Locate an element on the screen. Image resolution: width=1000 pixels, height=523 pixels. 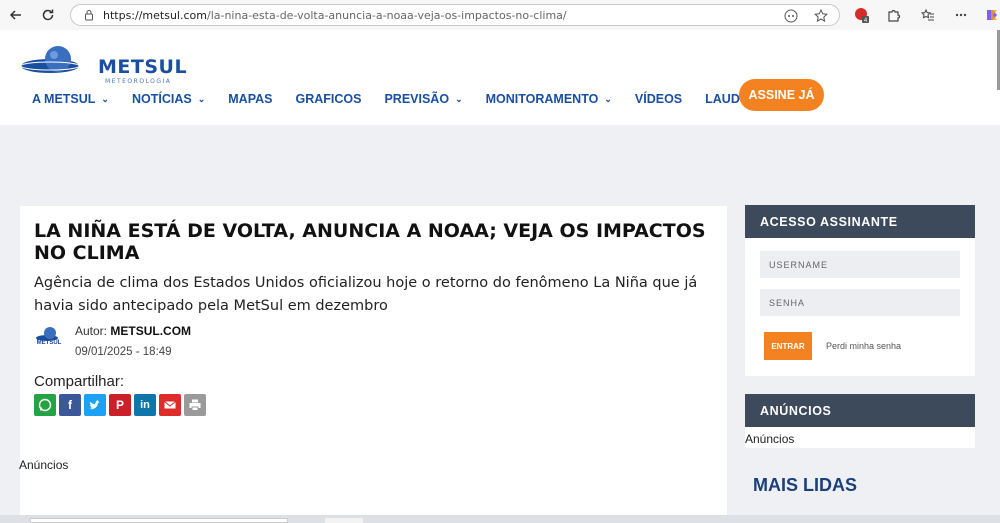
url-host: https://metsul.com is located at coordinates (155, 15).